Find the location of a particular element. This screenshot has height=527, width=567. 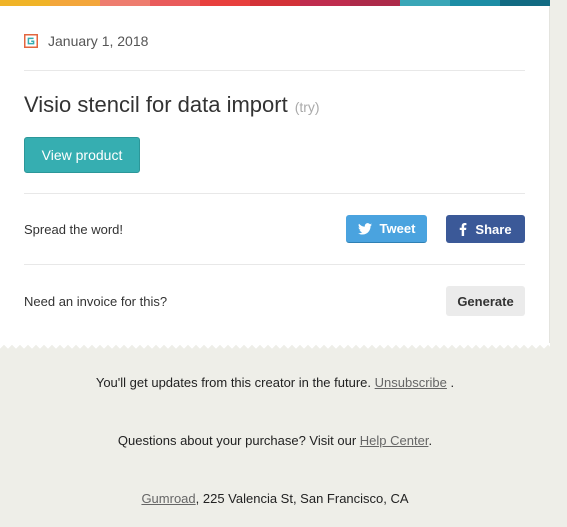

address-text: , 225 Valencia St, San Francisco, CA is located at coordinates (302, 498).